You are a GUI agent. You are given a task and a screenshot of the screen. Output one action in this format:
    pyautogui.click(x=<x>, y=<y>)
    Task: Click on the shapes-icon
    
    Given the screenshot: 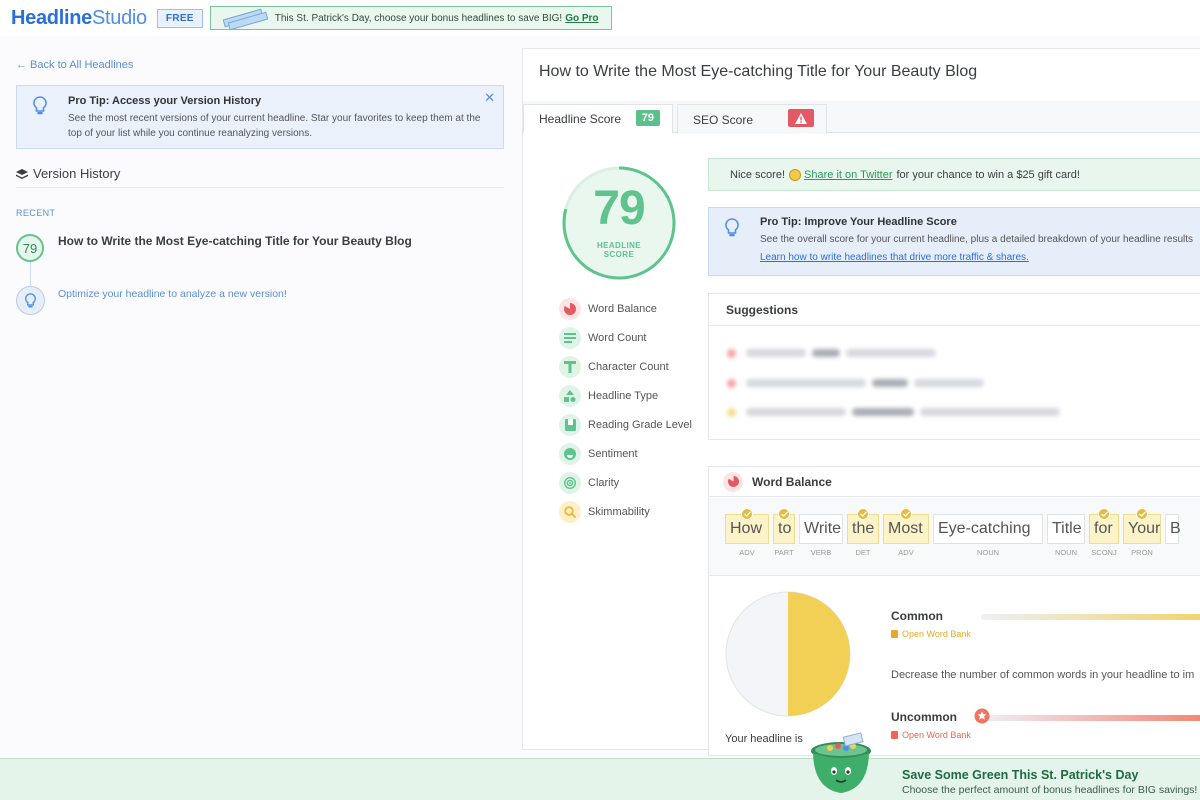 What is the action you would take?
    pyautogui.click(x=570, y=396)
    